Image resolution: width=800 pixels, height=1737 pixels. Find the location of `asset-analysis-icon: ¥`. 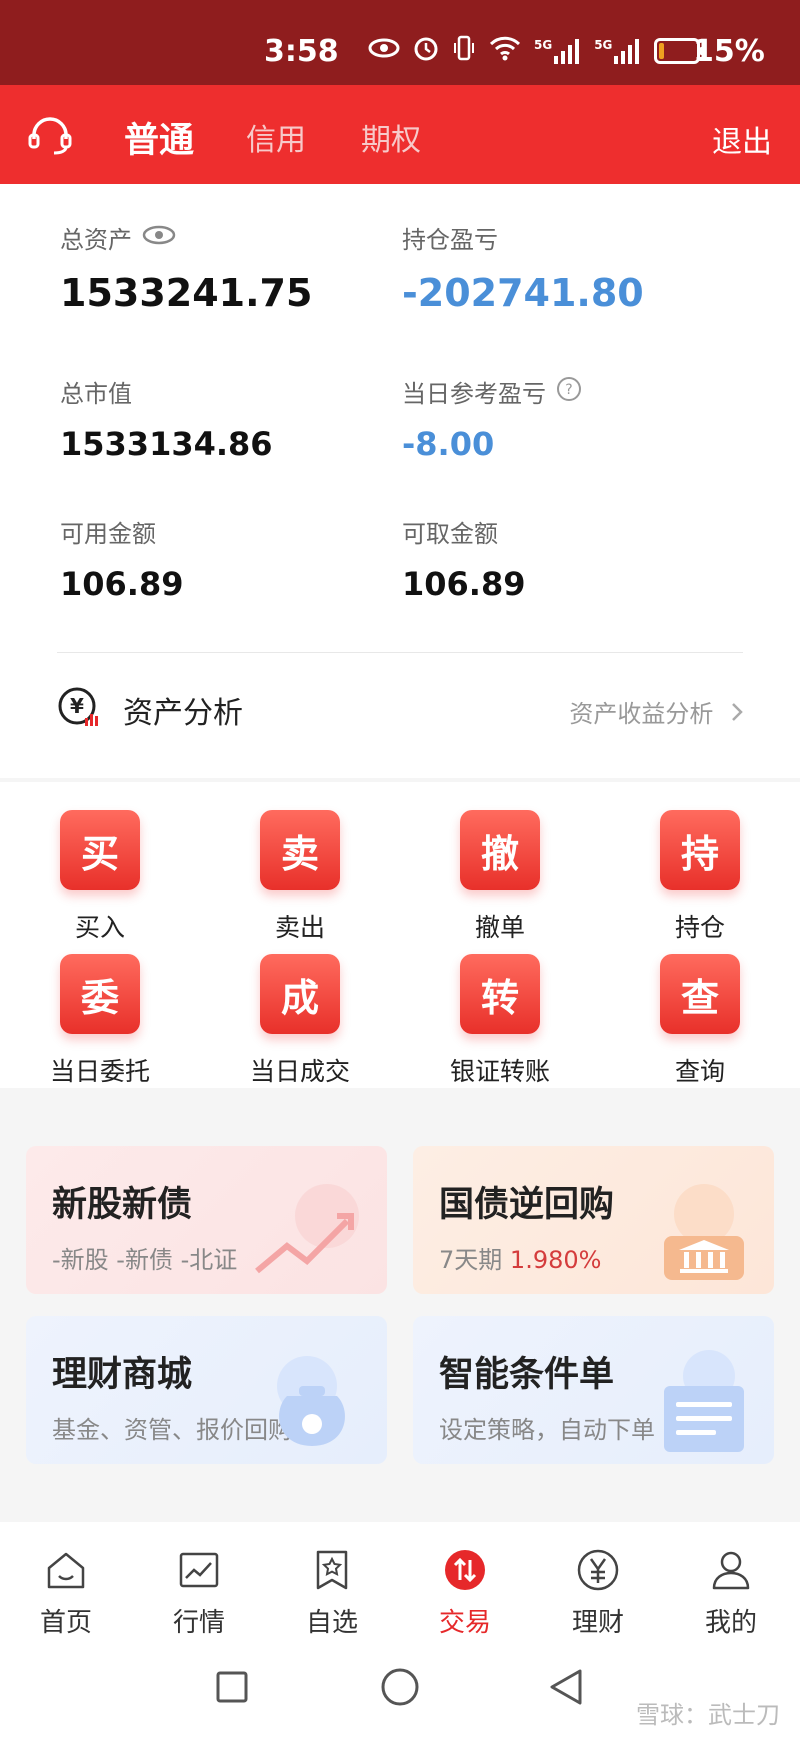

asset-analysis-icon: ¥ is located at coordinates (79, 710).